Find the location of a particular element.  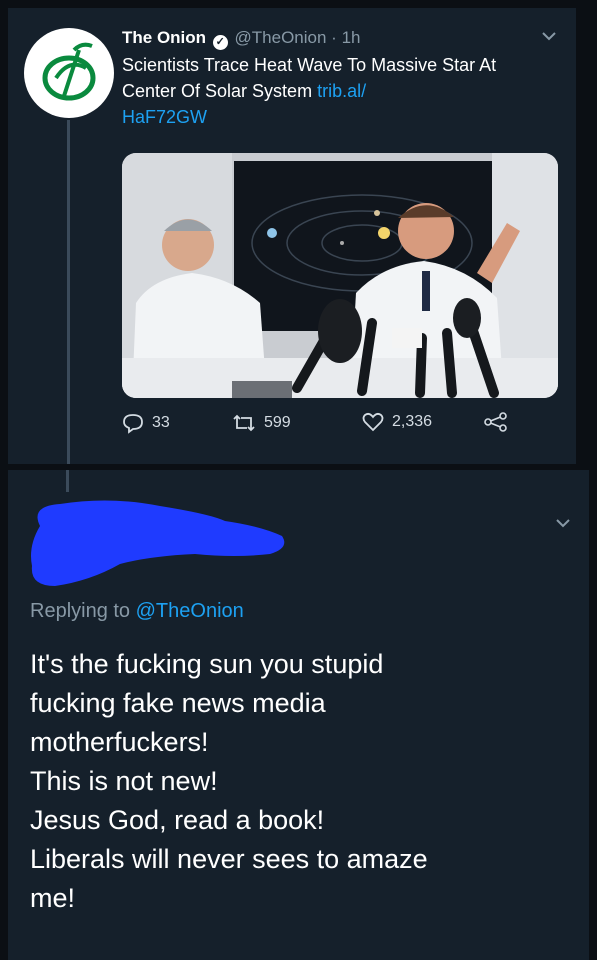

share-icon is located at coordinates (495, 422).